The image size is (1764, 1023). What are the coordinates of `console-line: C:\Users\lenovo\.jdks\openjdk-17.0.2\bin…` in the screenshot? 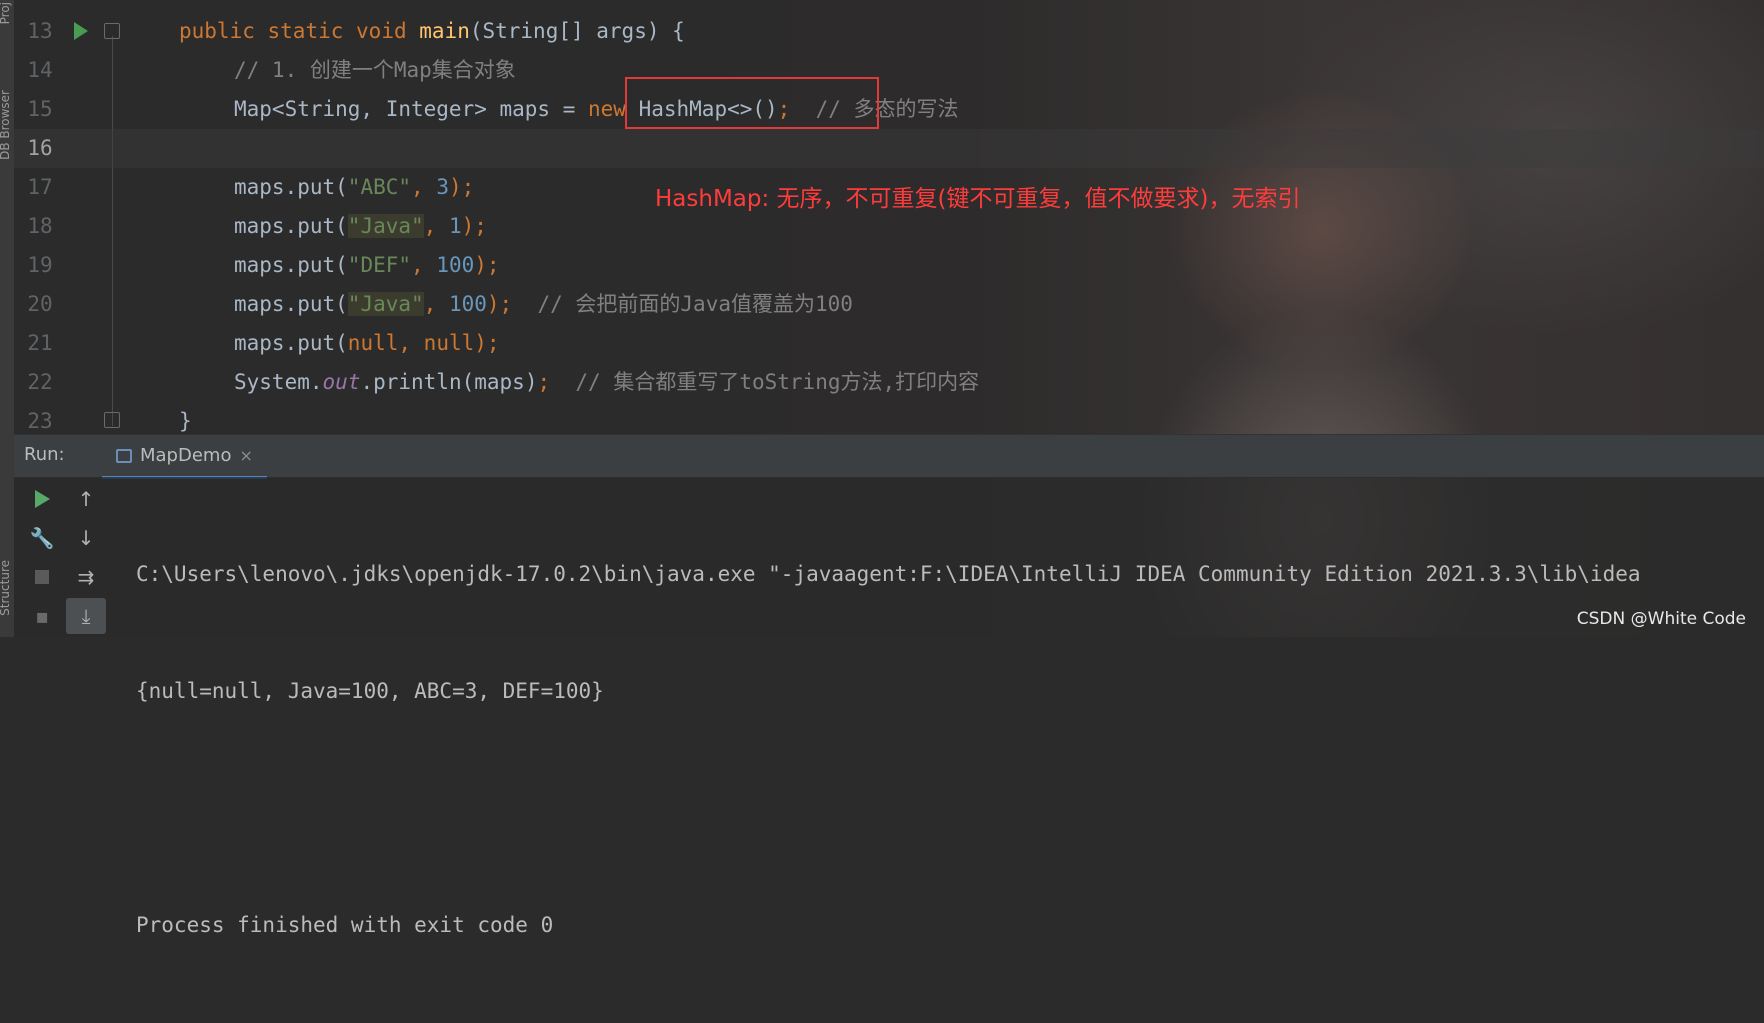 It's located at (888, 574).